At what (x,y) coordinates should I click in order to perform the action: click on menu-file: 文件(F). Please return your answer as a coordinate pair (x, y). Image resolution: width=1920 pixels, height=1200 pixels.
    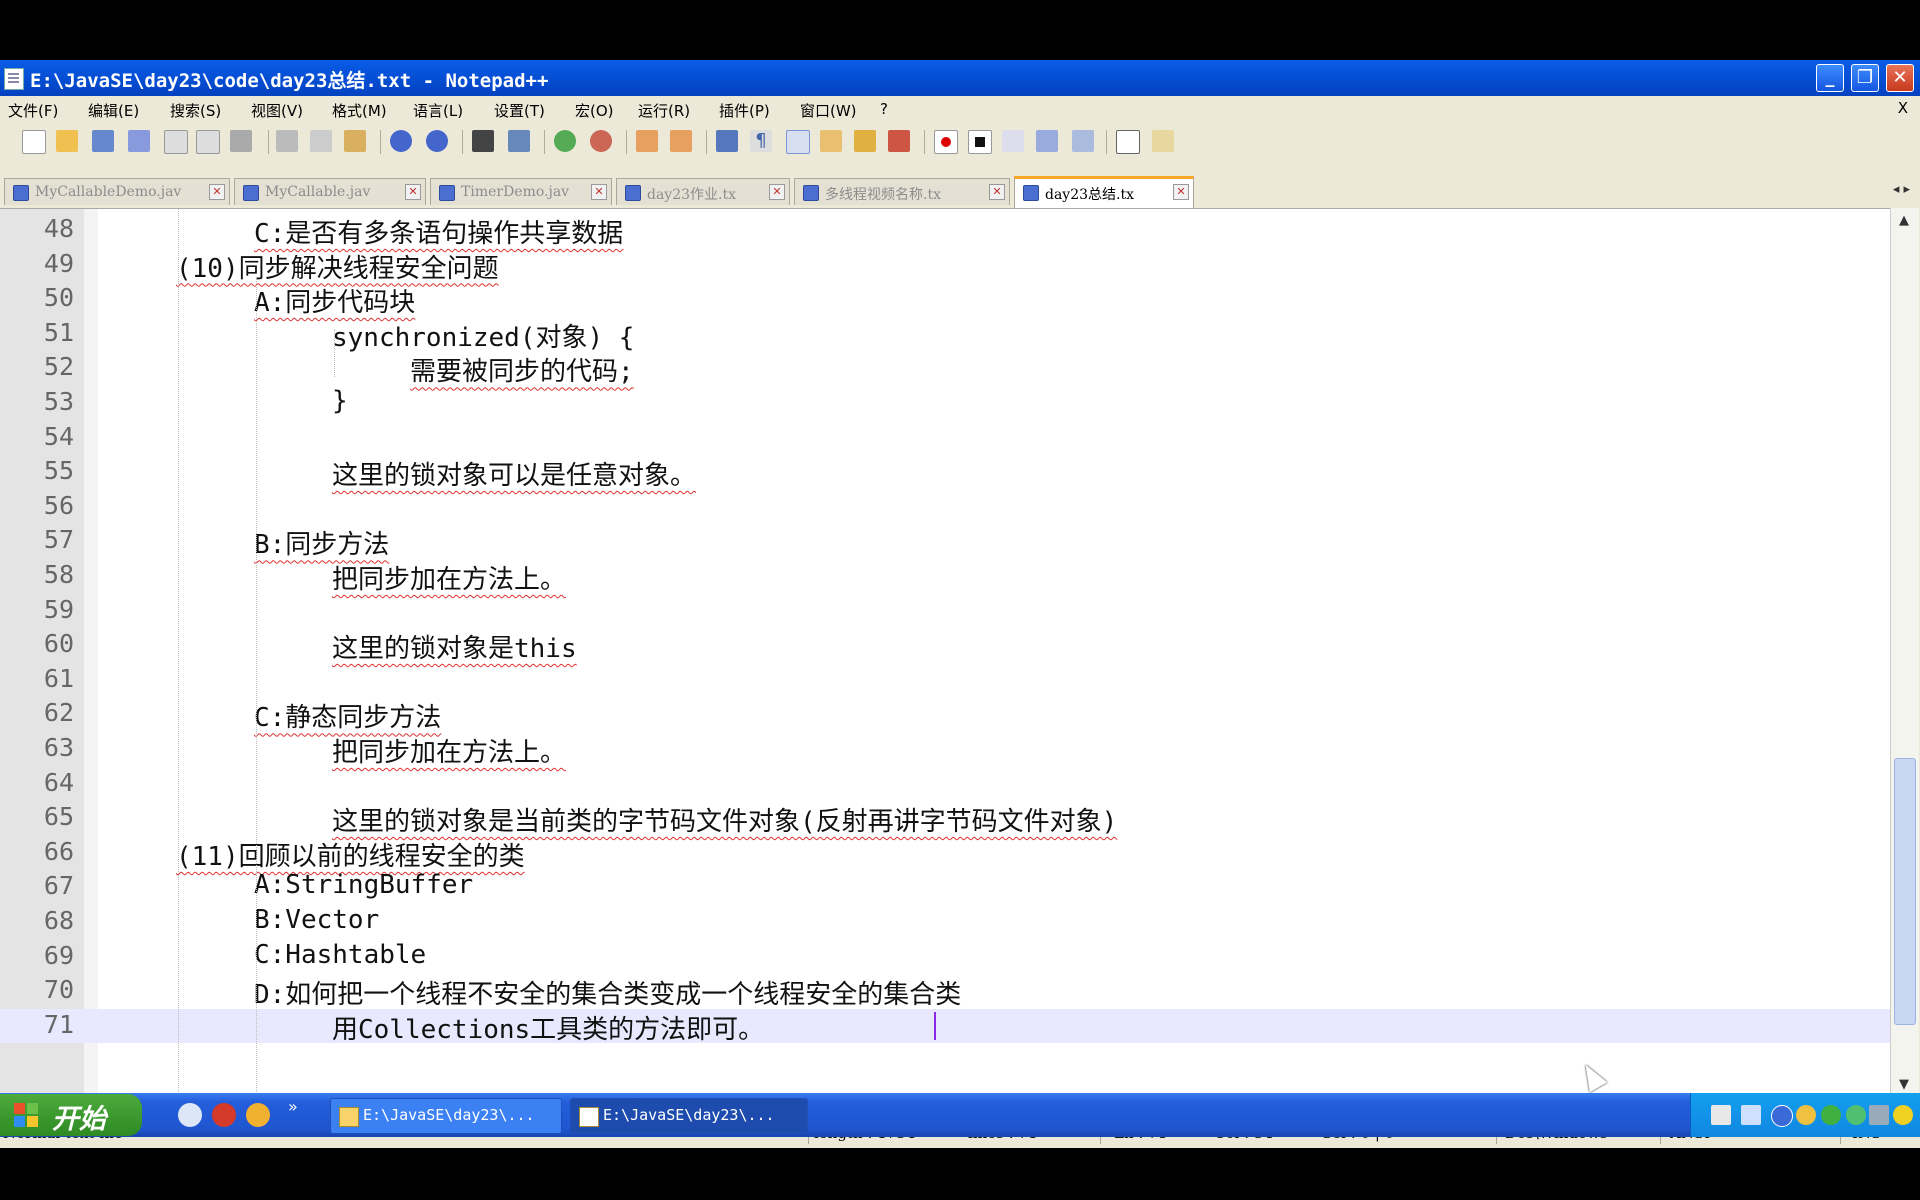
    Looking at the image, I should click on (33, 110).